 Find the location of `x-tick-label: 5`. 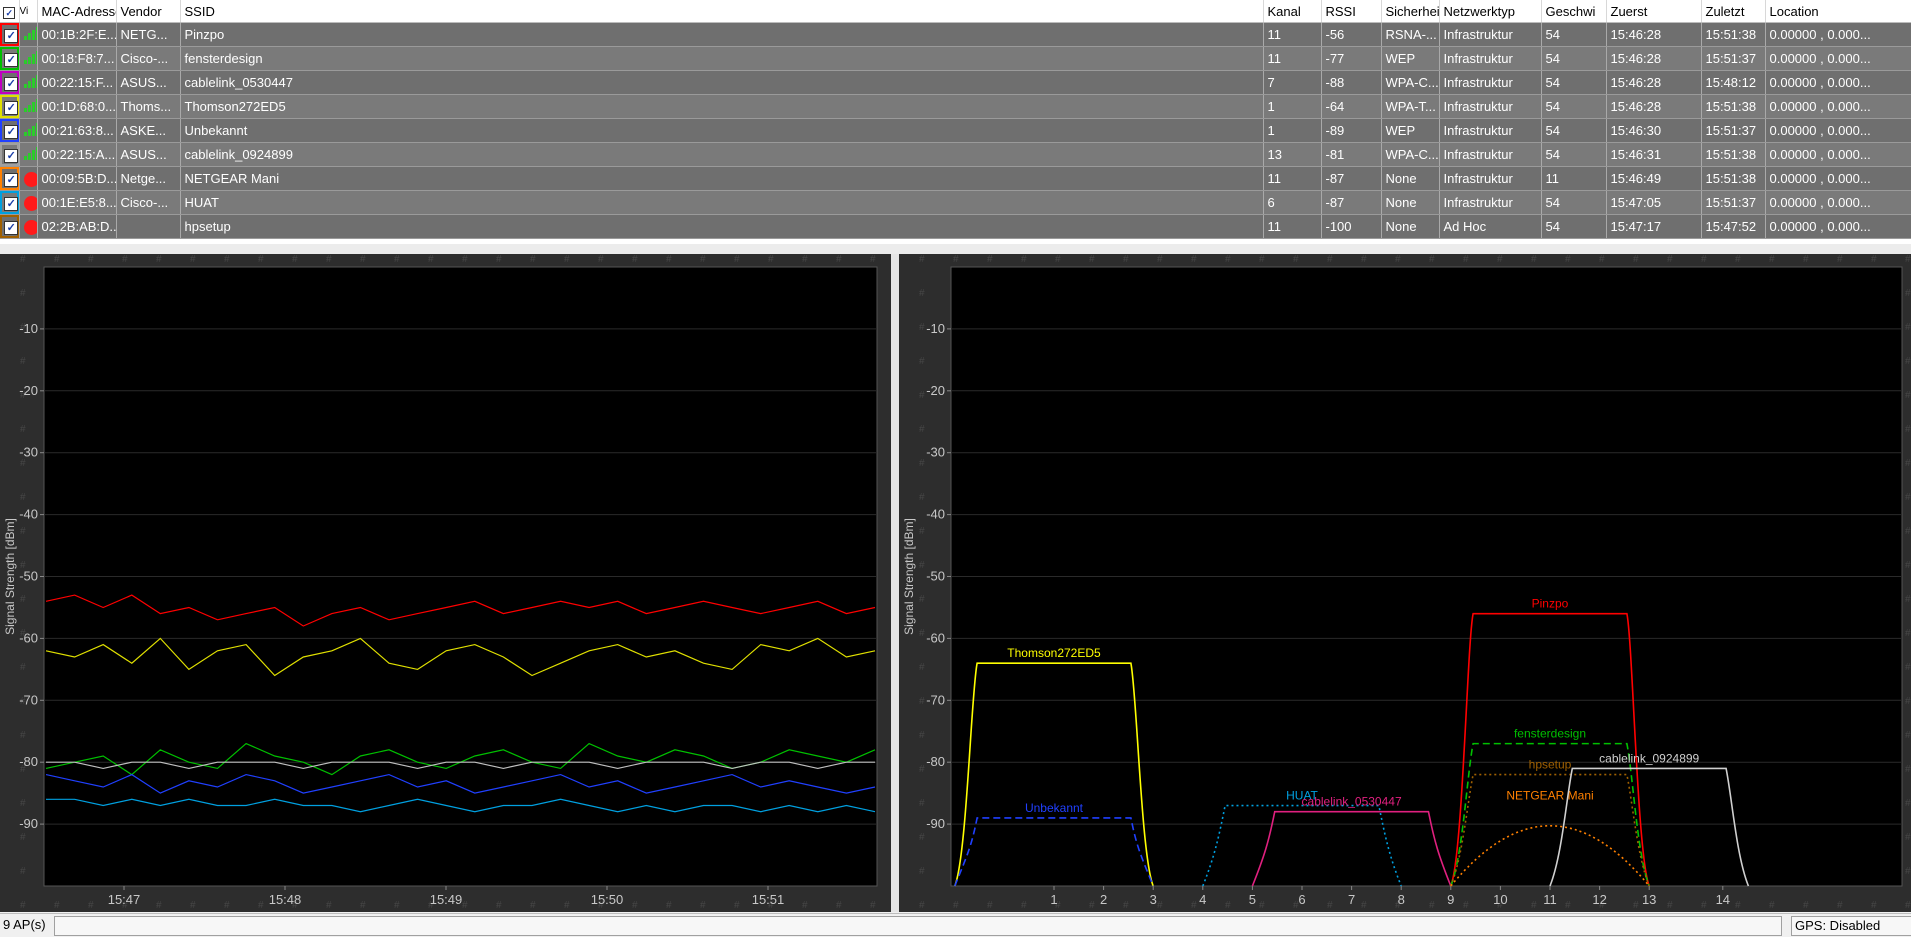

x-tick-label: 5 is located at coordinates (1252, 899).